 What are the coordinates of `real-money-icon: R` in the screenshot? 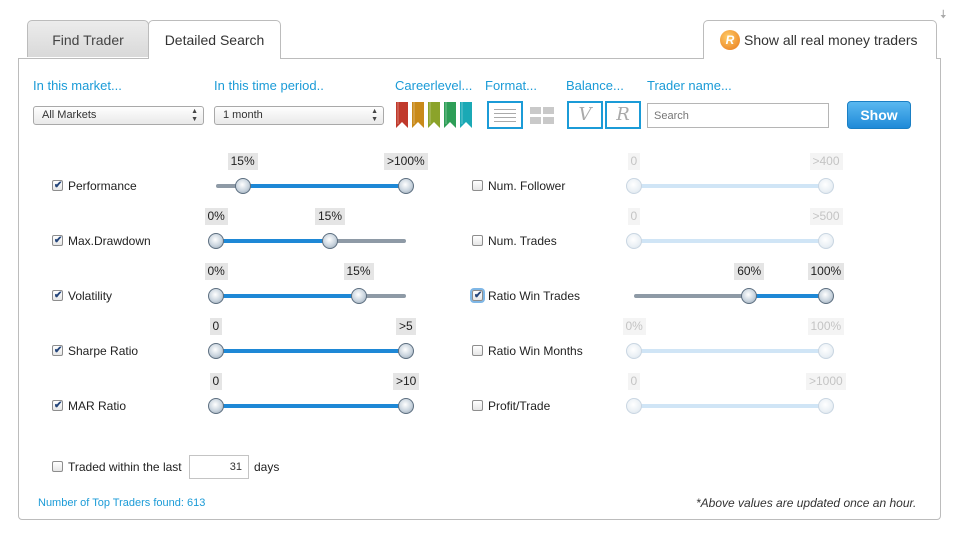 It's located at (730, 40).